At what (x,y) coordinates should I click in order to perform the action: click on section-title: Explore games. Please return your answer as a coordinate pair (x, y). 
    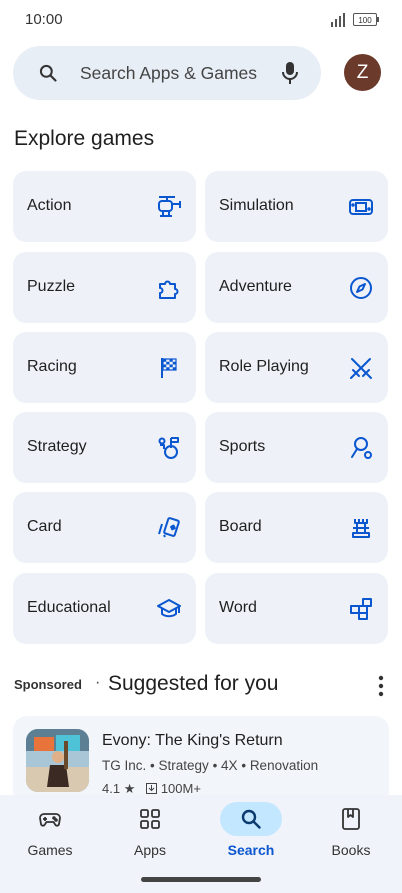
    Looking at the image, I should click on (84, 138).